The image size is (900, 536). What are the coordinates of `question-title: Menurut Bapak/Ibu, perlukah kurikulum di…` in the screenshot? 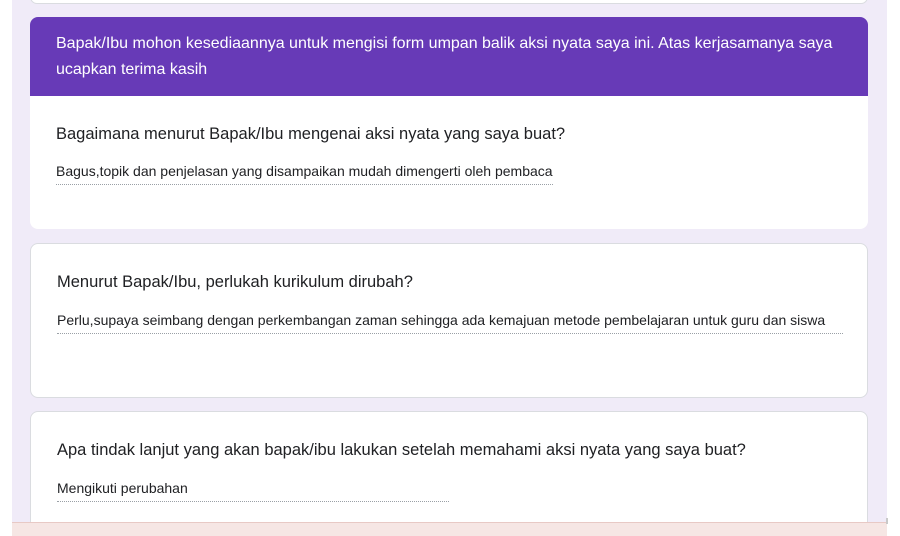 It's located at (235, 282).